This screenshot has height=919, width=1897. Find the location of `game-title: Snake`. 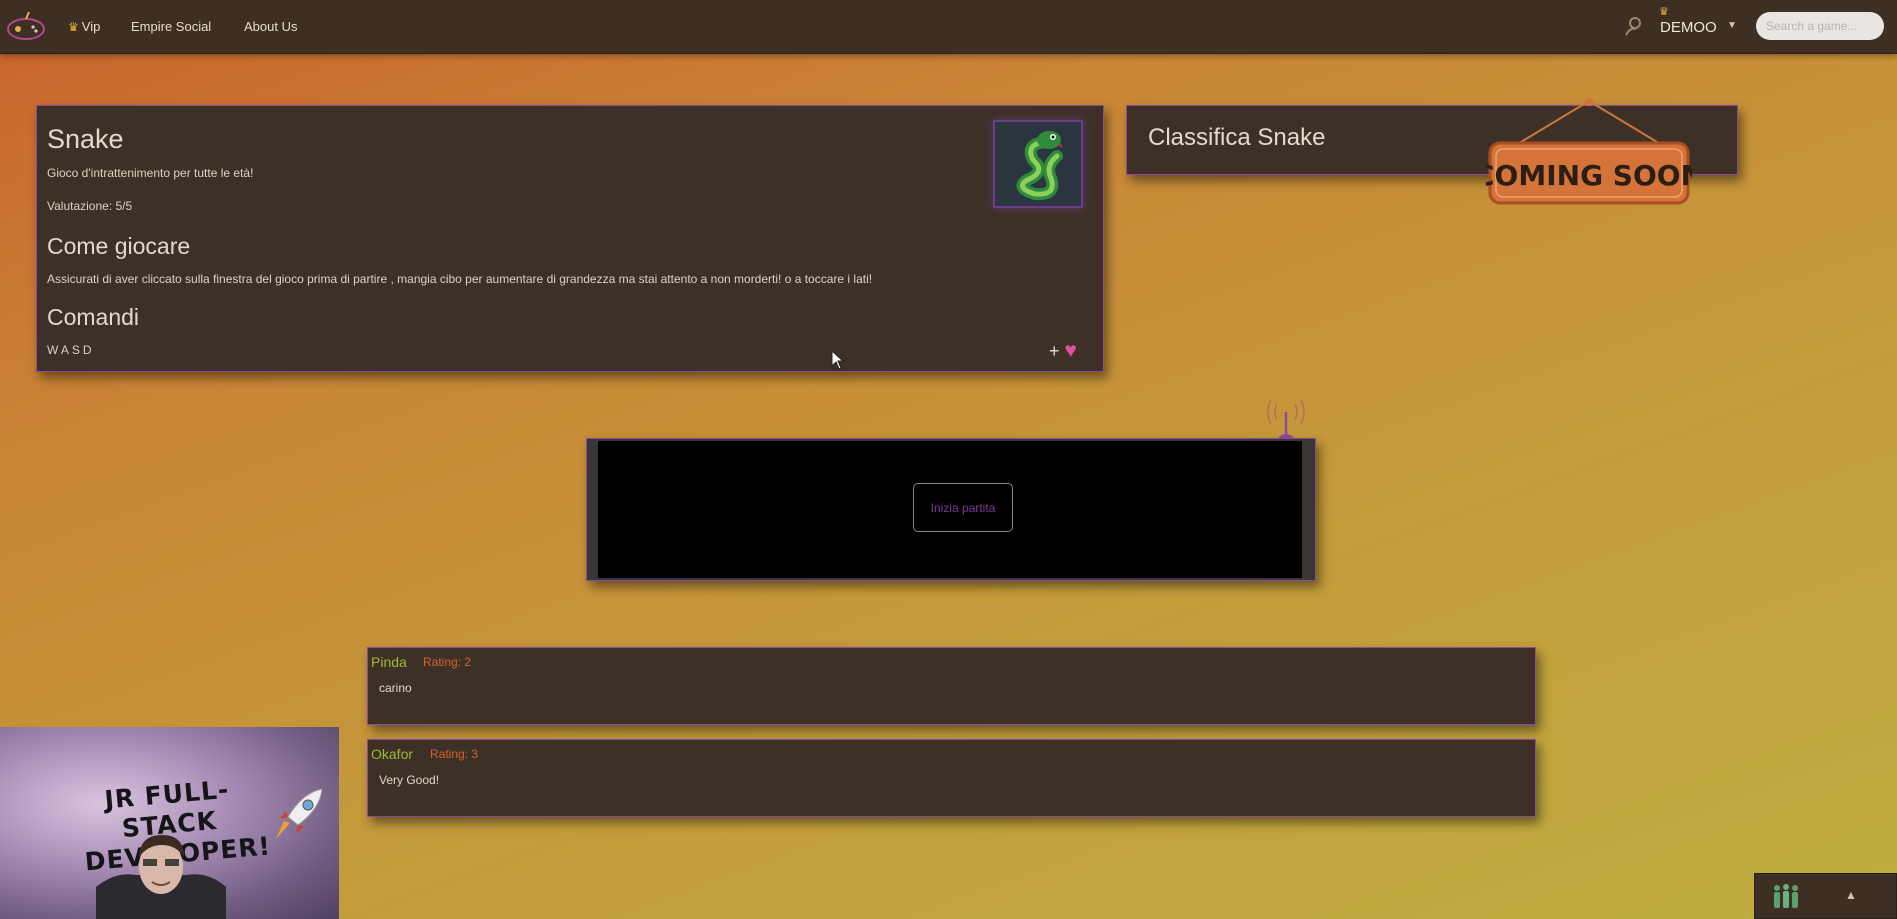

game-title: Snake is located at coordinates (85, 139).